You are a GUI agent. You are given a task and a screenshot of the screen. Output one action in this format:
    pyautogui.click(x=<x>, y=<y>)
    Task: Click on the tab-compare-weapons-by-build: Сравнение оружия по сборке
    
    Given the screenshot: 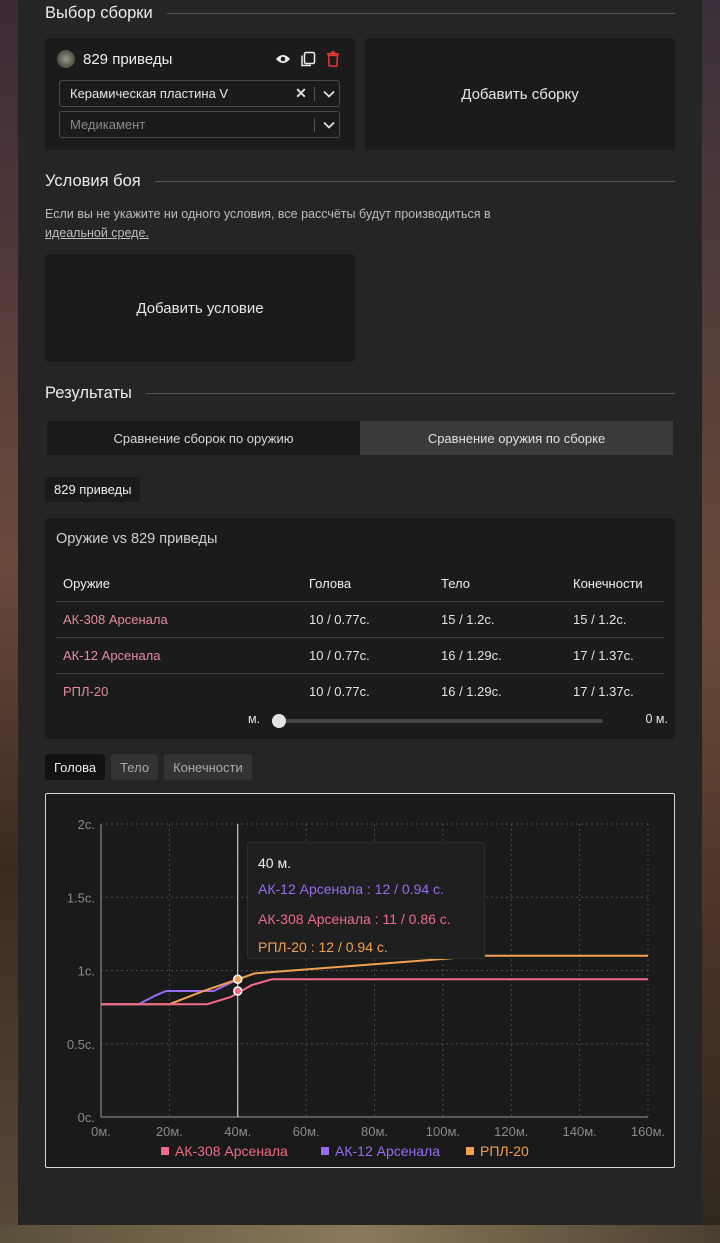 What is the action you would take?
    pyautogui.click(x=516, y=438)
    